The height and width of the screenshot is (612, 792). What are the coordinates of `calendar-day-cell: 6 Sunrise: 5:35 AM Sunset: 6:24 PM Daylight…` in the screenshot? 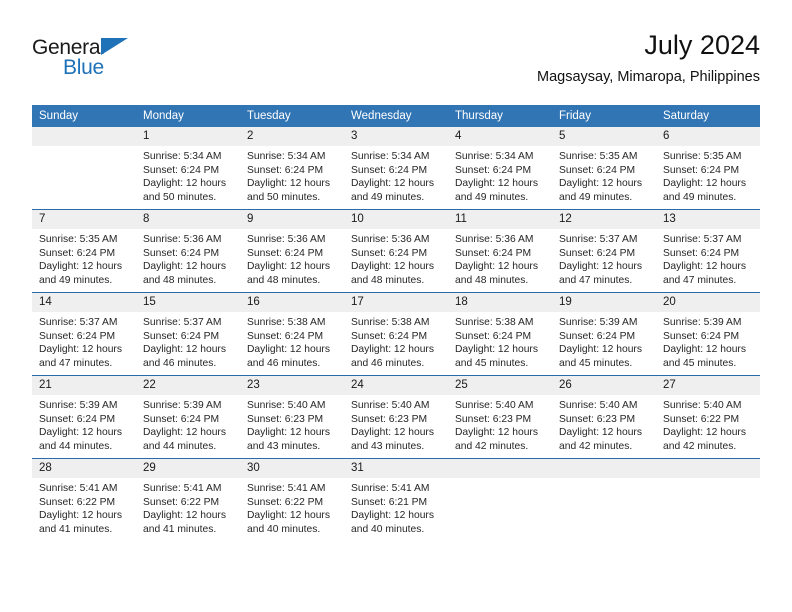 It's located at (708, 168).